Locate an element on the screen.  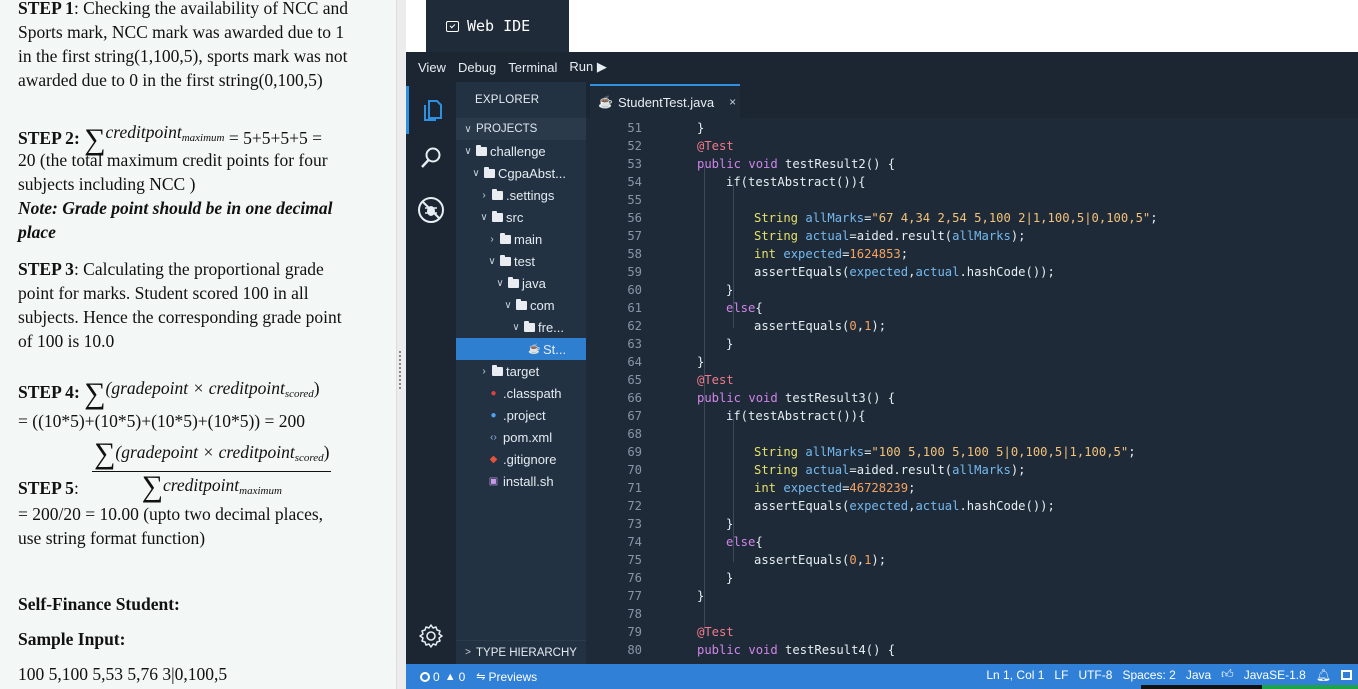
projects-title: PROJECTS is located at coordinates (507, 129).